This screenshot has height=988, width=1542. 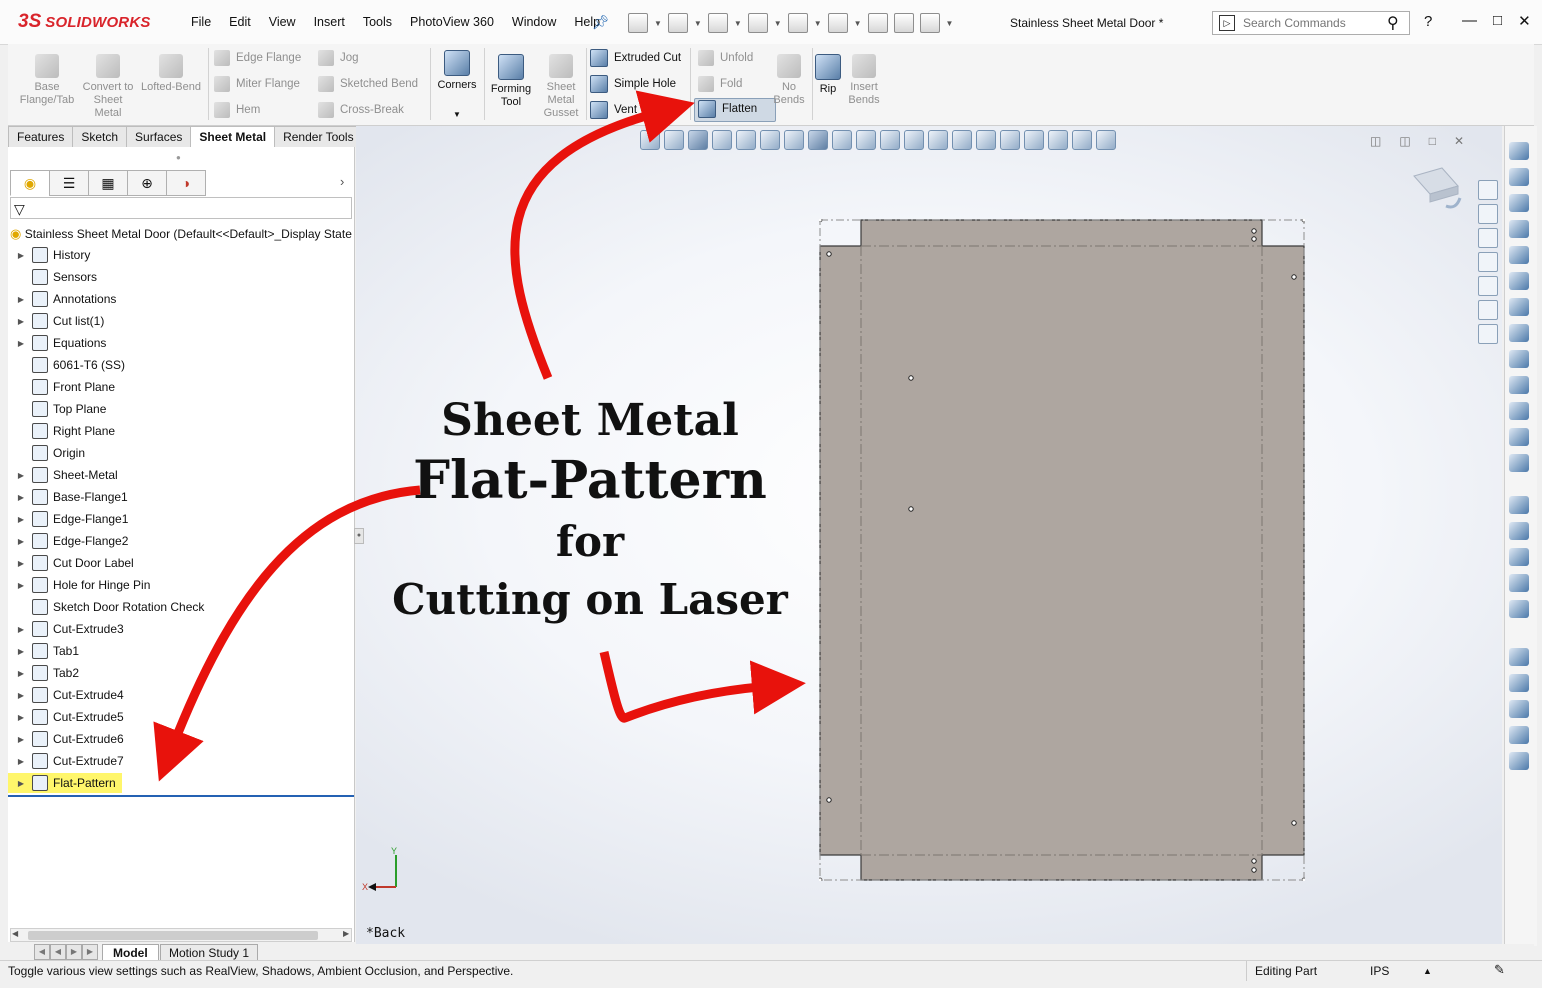 I want to click on new-document-icon, so click(x=638, y=23).